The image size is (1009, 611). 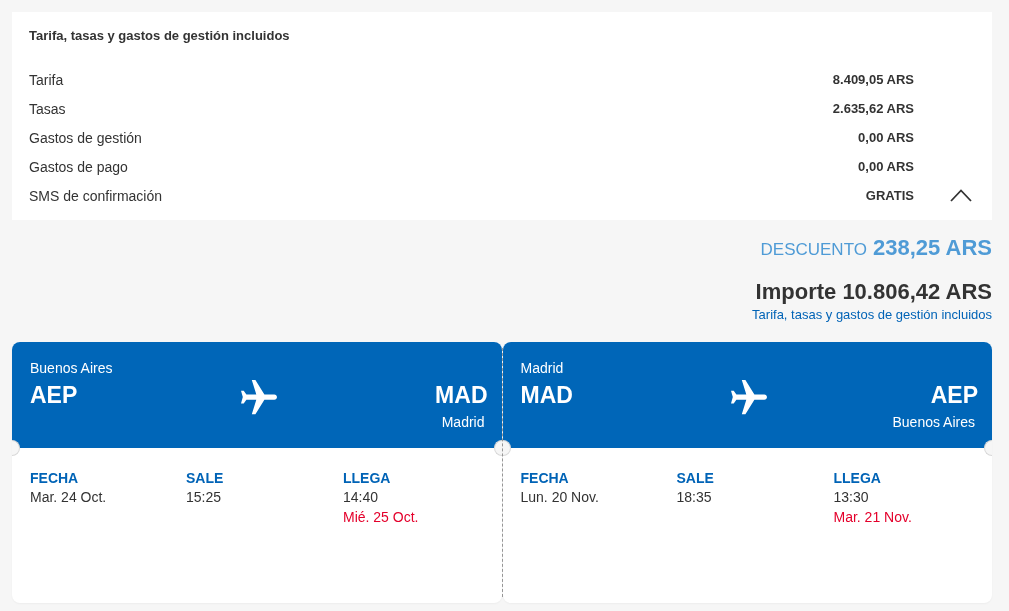 What do you see at coordinates (86, 137) in the screenshot?
I see `fee-label: Gastos de gestión` at bounding box center [86, 137].